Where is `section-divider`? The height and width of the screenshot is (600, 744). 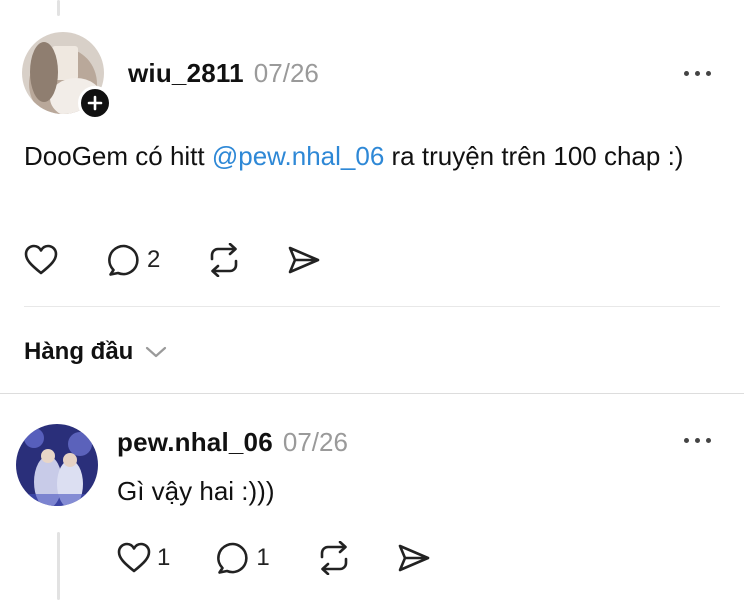 section-divider is located at coordinates (372, 393).